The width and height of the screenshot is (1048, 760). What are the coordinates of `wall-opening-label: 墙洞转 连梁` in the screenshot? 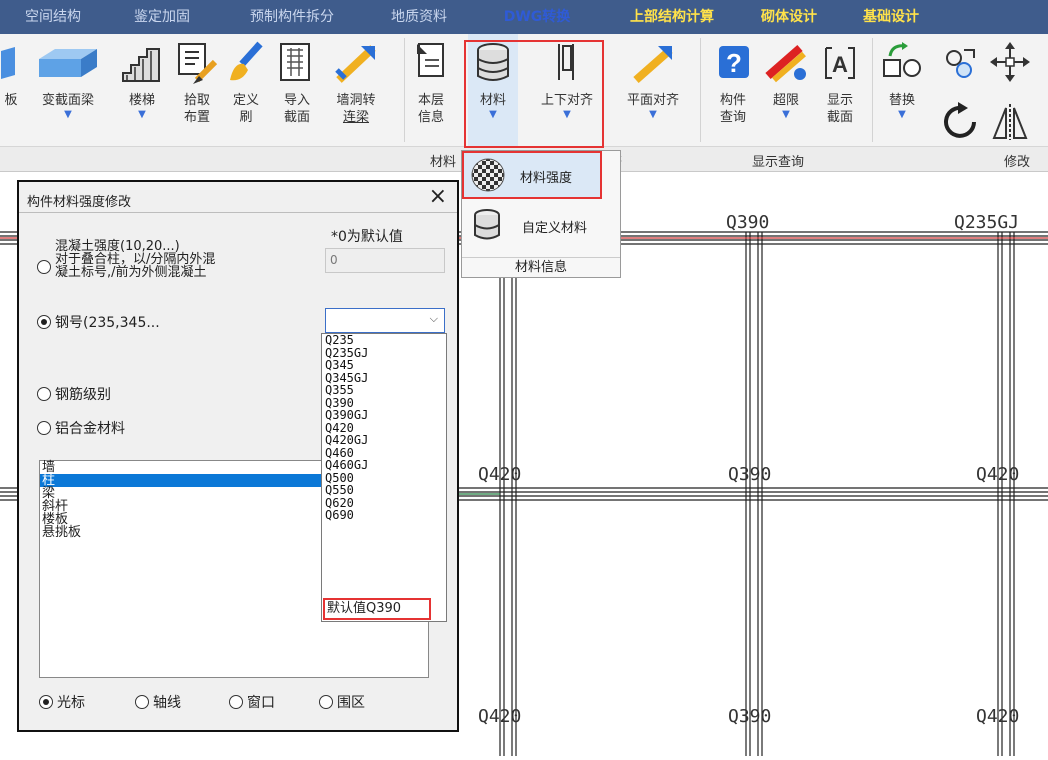 It's located at (356, 109).